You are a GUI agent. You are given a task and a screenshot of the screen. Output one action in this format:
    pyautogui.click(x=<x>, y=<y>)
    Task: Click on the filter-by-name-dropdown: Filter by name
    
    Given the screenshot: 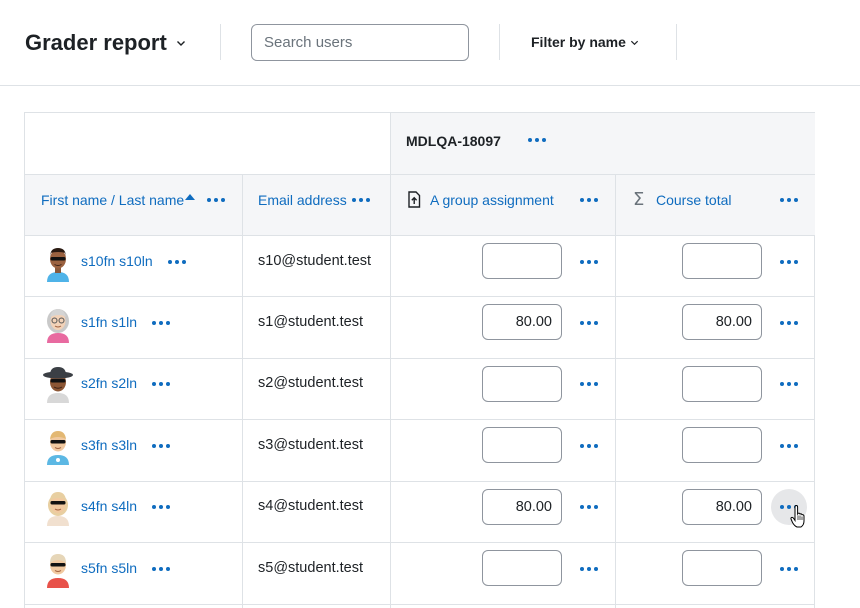 What is the action you would take?
    pyautogui.click(x=585, y=42)
    